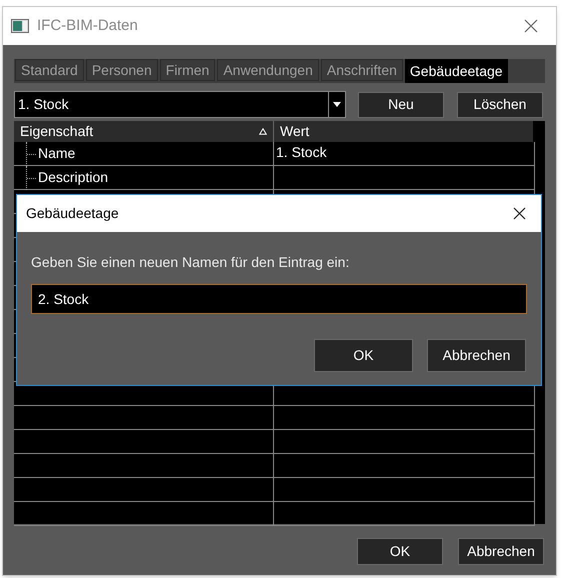 The width and height of the screenshot is (565, 578). What do you see at coordinates (500, 105) in the screenshot?
I see `delete-button: Löschen` at bounding box center [500, 105].